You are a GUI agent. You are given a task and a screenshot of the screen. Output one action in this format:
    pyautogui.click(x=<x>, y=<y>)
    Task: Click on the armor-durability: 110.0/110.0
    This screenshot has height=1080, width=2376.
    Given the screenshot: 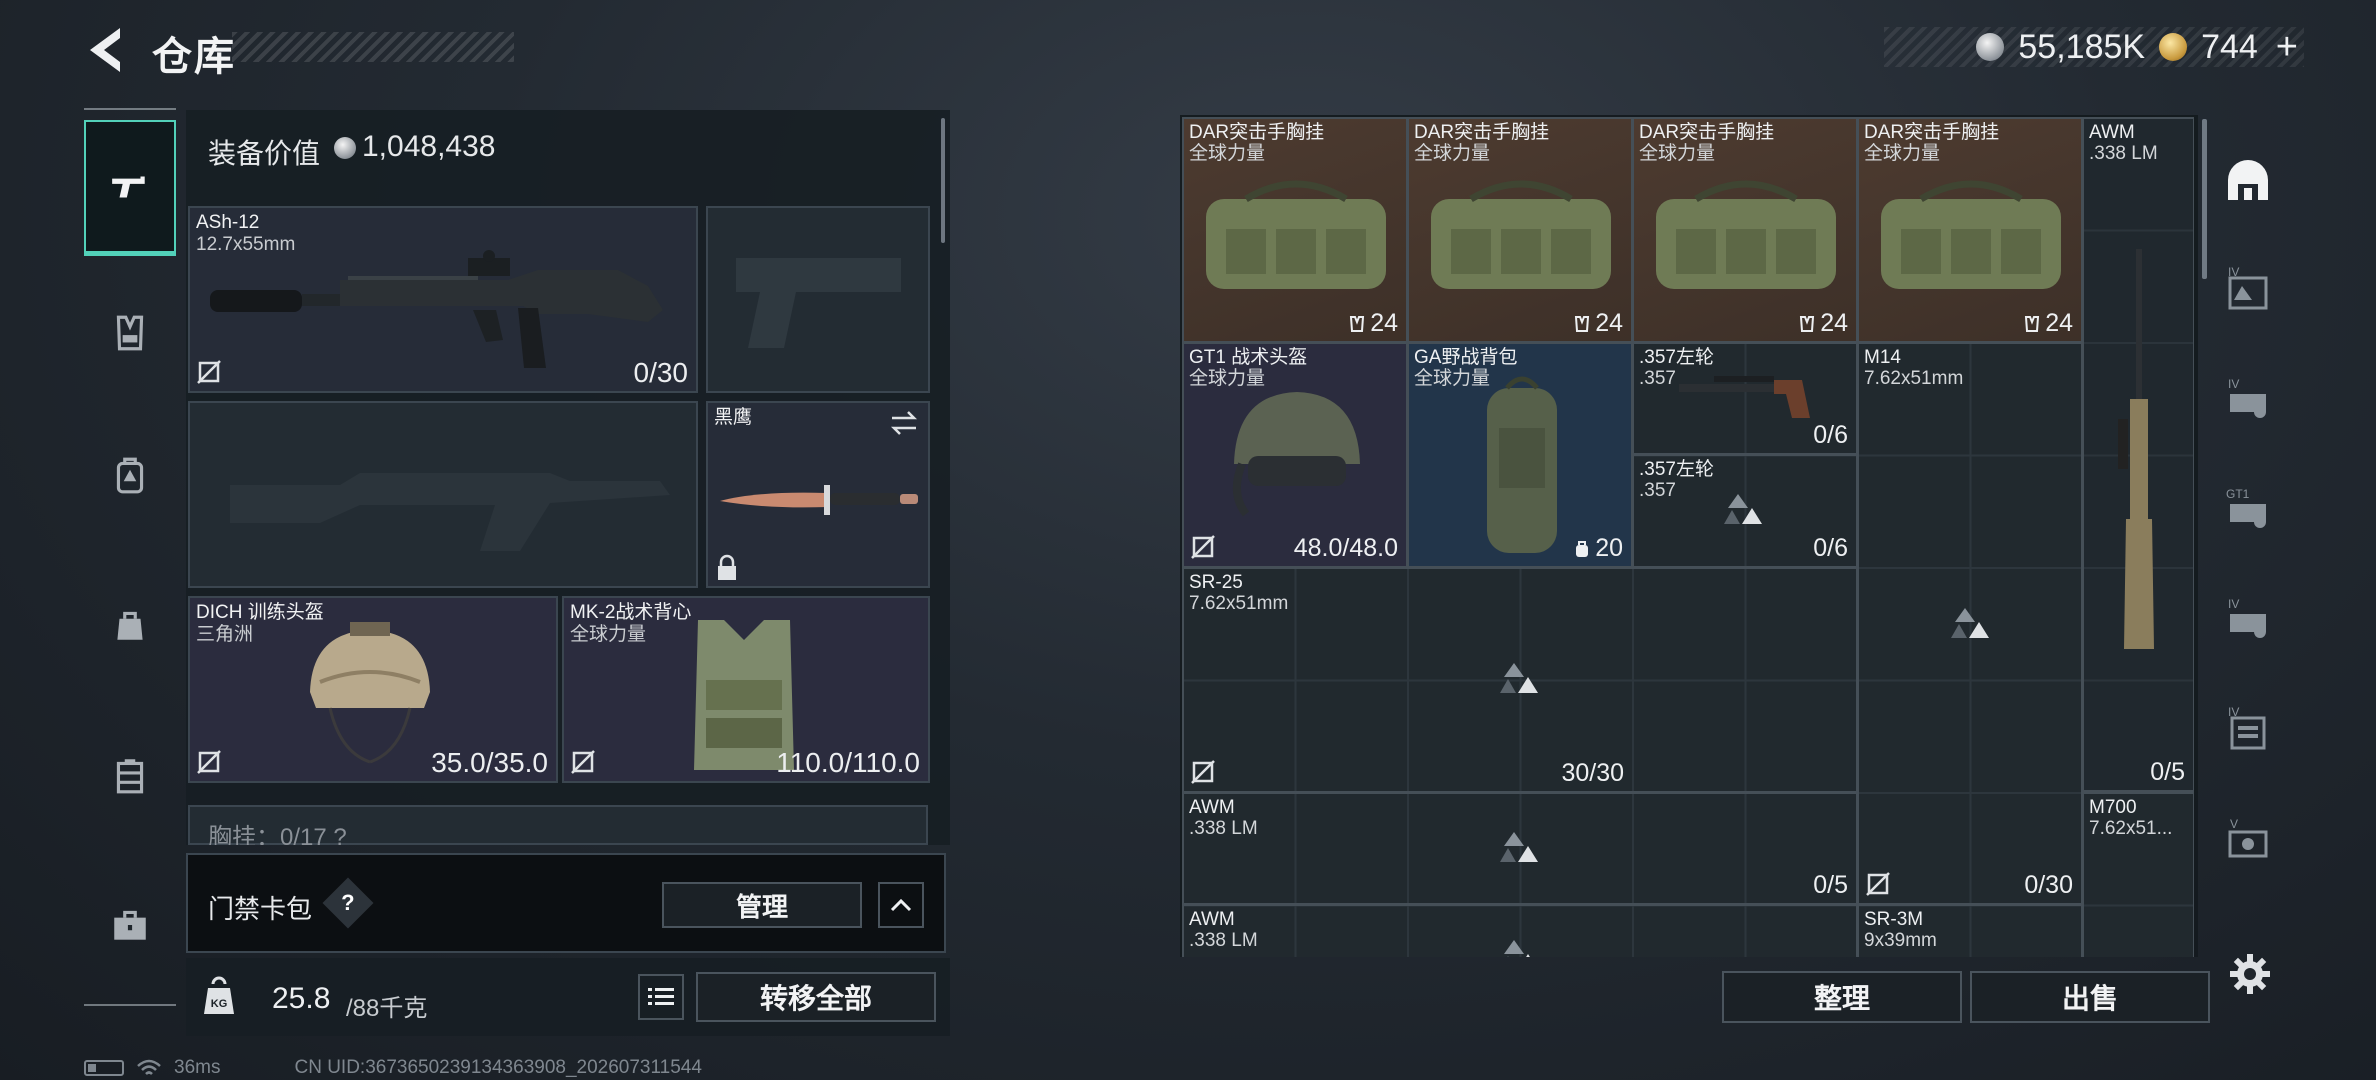 What is the action you would take?
    pyautogui.click(x=848, y=762)
    